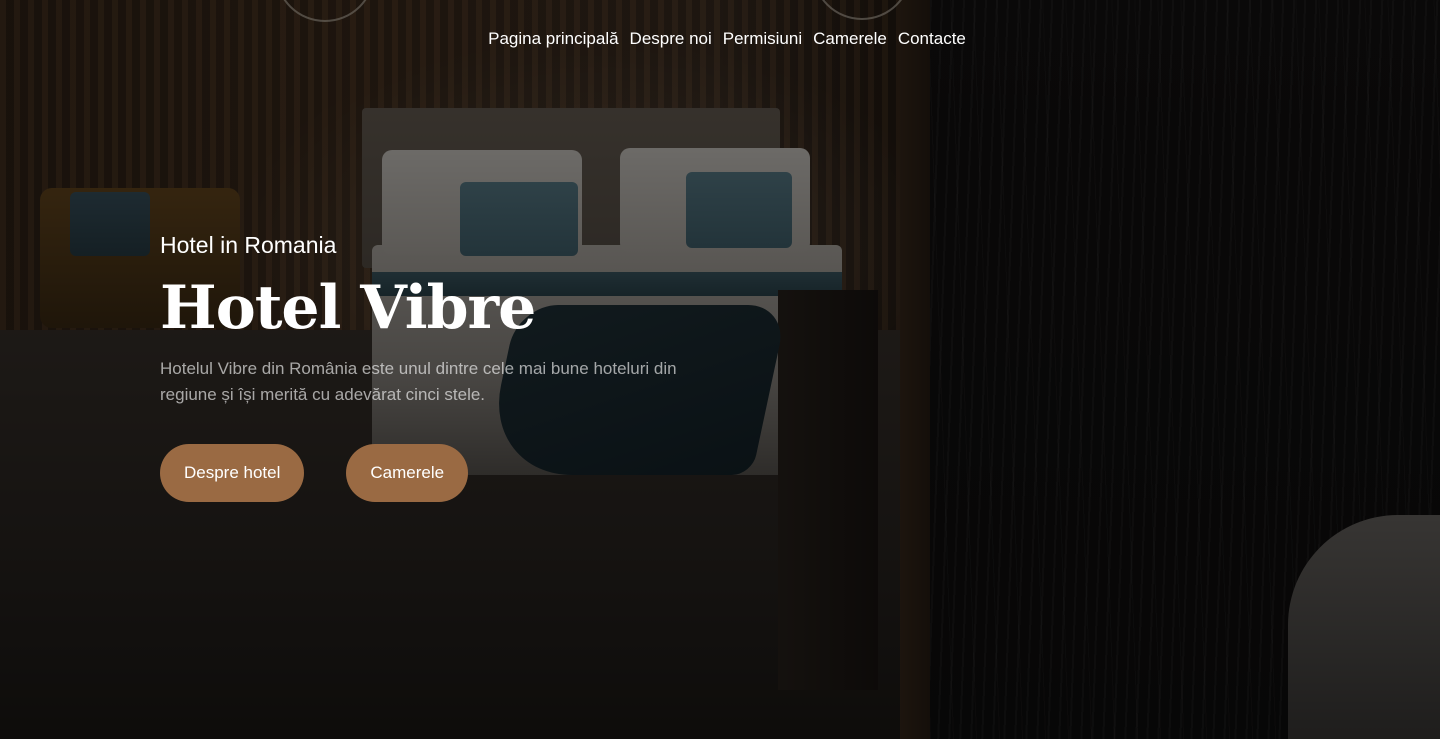  What do you see at coordinates (407, 473) in the screenshot?
I see `rooms-button: Camerele` at bounding box center [407, 473].